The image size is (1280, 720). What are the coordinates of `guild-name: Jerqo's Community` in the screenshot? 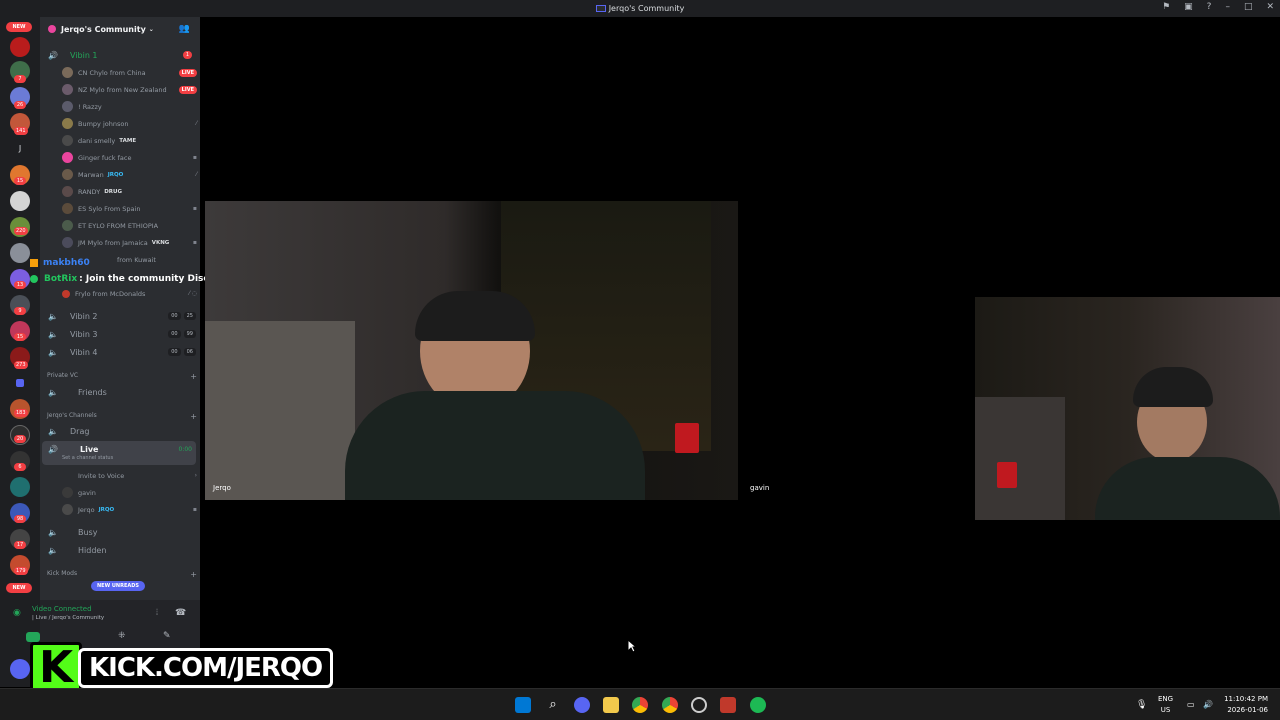 It's located at (103, 29).